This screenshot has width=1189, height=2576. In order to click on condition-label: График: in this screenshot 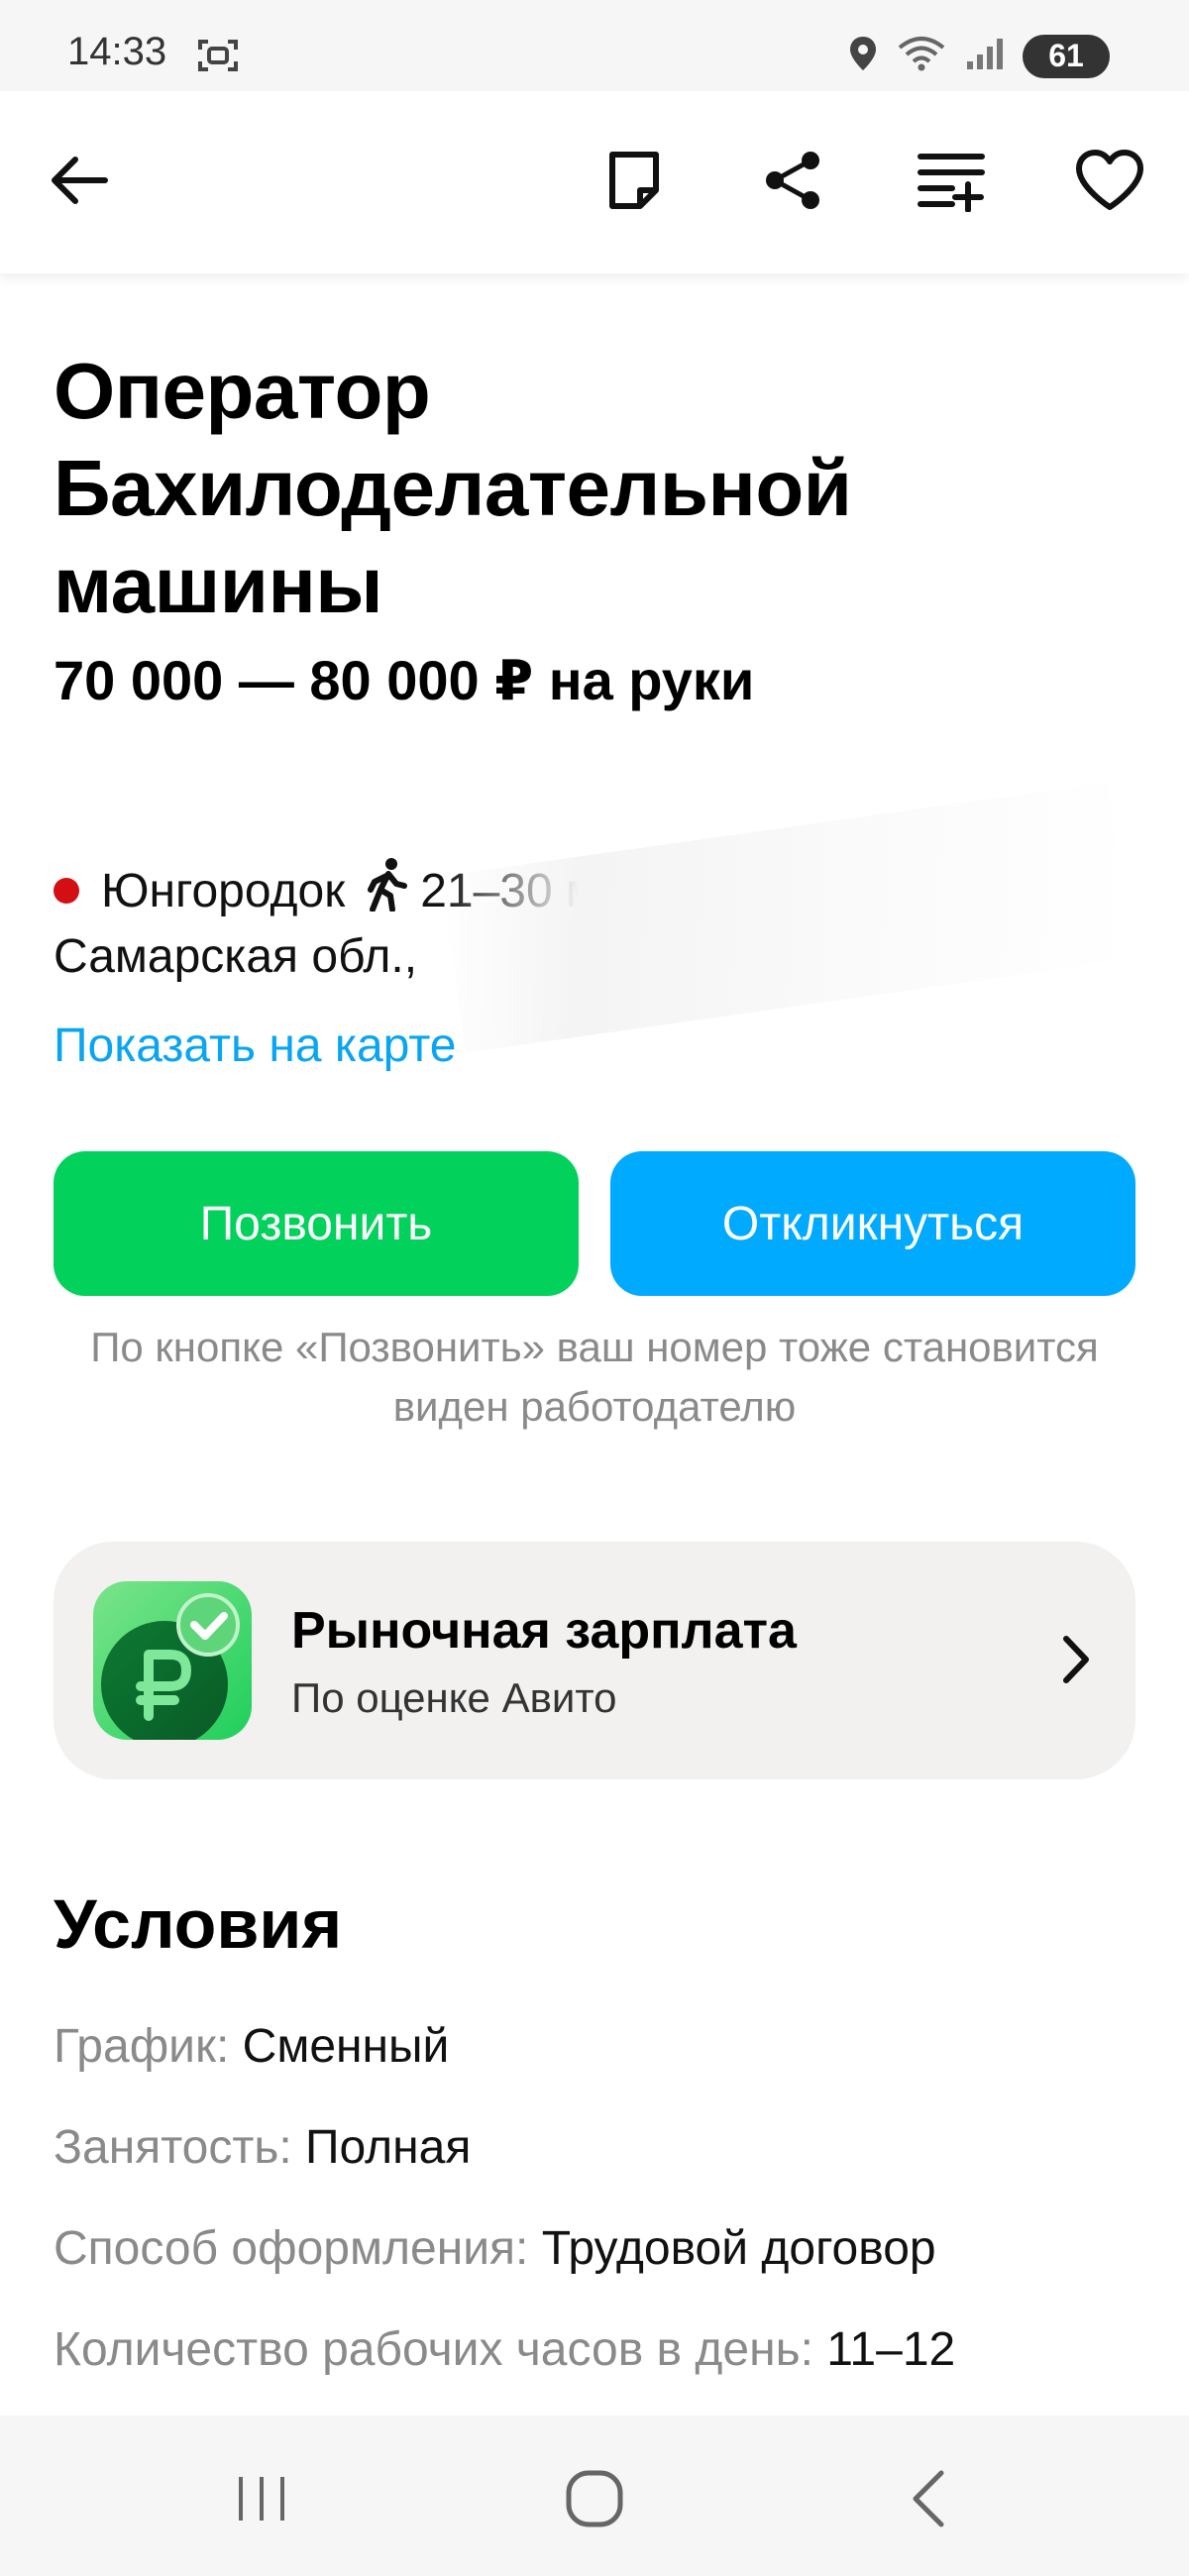, I will do `click(142, 2046)`.